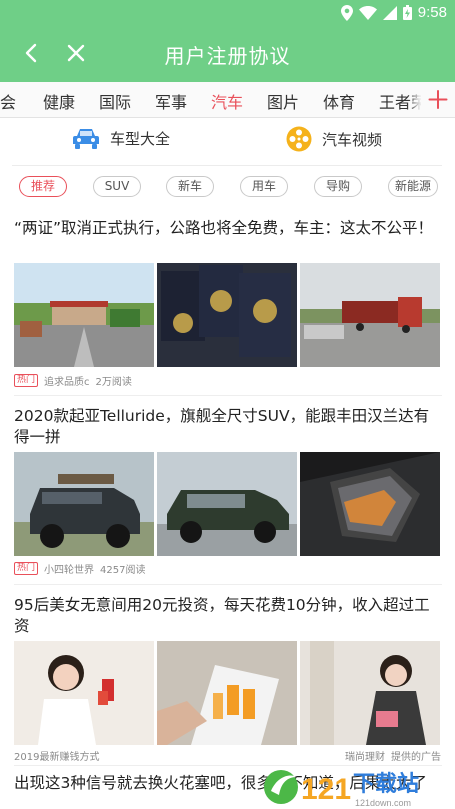 The height and width of the screenshot is (809, 455). Describe the element at coordinates (224, 228) in the screenshot. I see `article-headline: “两证”取消正式执行，公路也将全免费，车主：这太不公平！` at that location.